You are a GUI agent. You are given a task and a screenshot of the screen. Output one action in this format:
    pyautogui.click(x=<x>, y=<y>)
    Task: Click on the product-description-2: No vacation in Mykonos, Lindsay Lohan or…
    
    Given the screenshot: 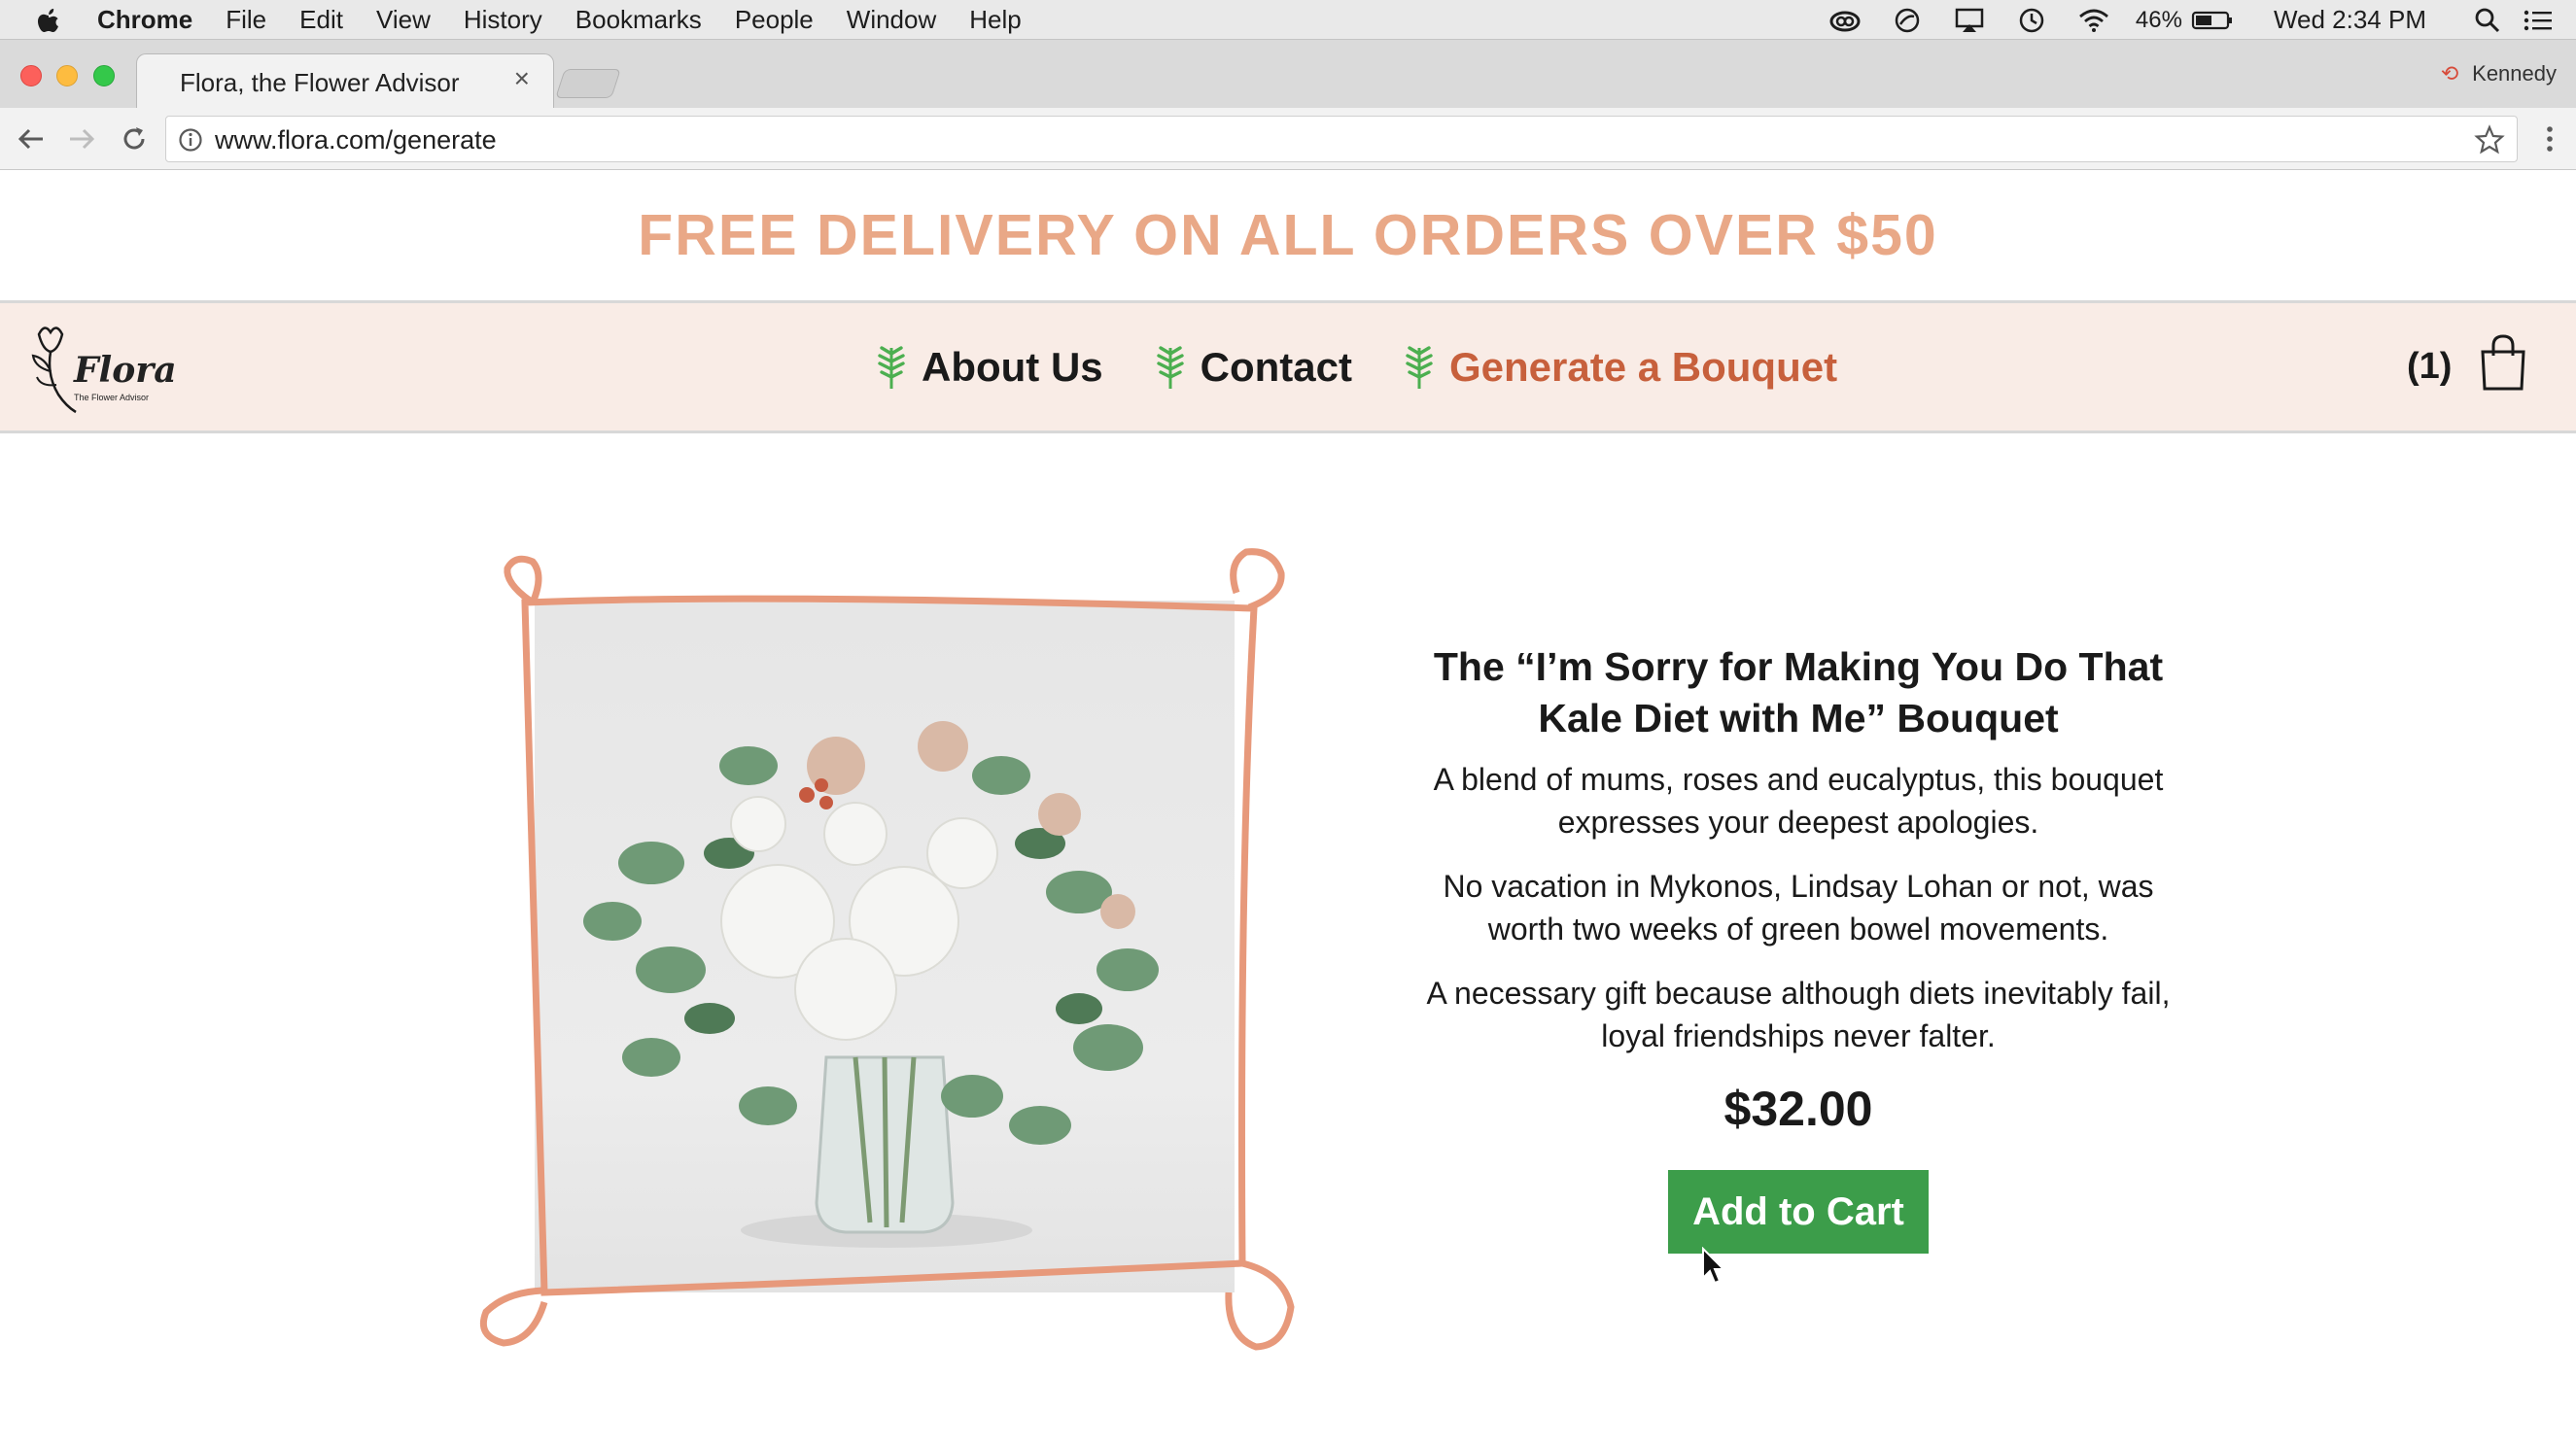 What is the action you would take?
    pyautogui.click(x=1798, y=908)
    